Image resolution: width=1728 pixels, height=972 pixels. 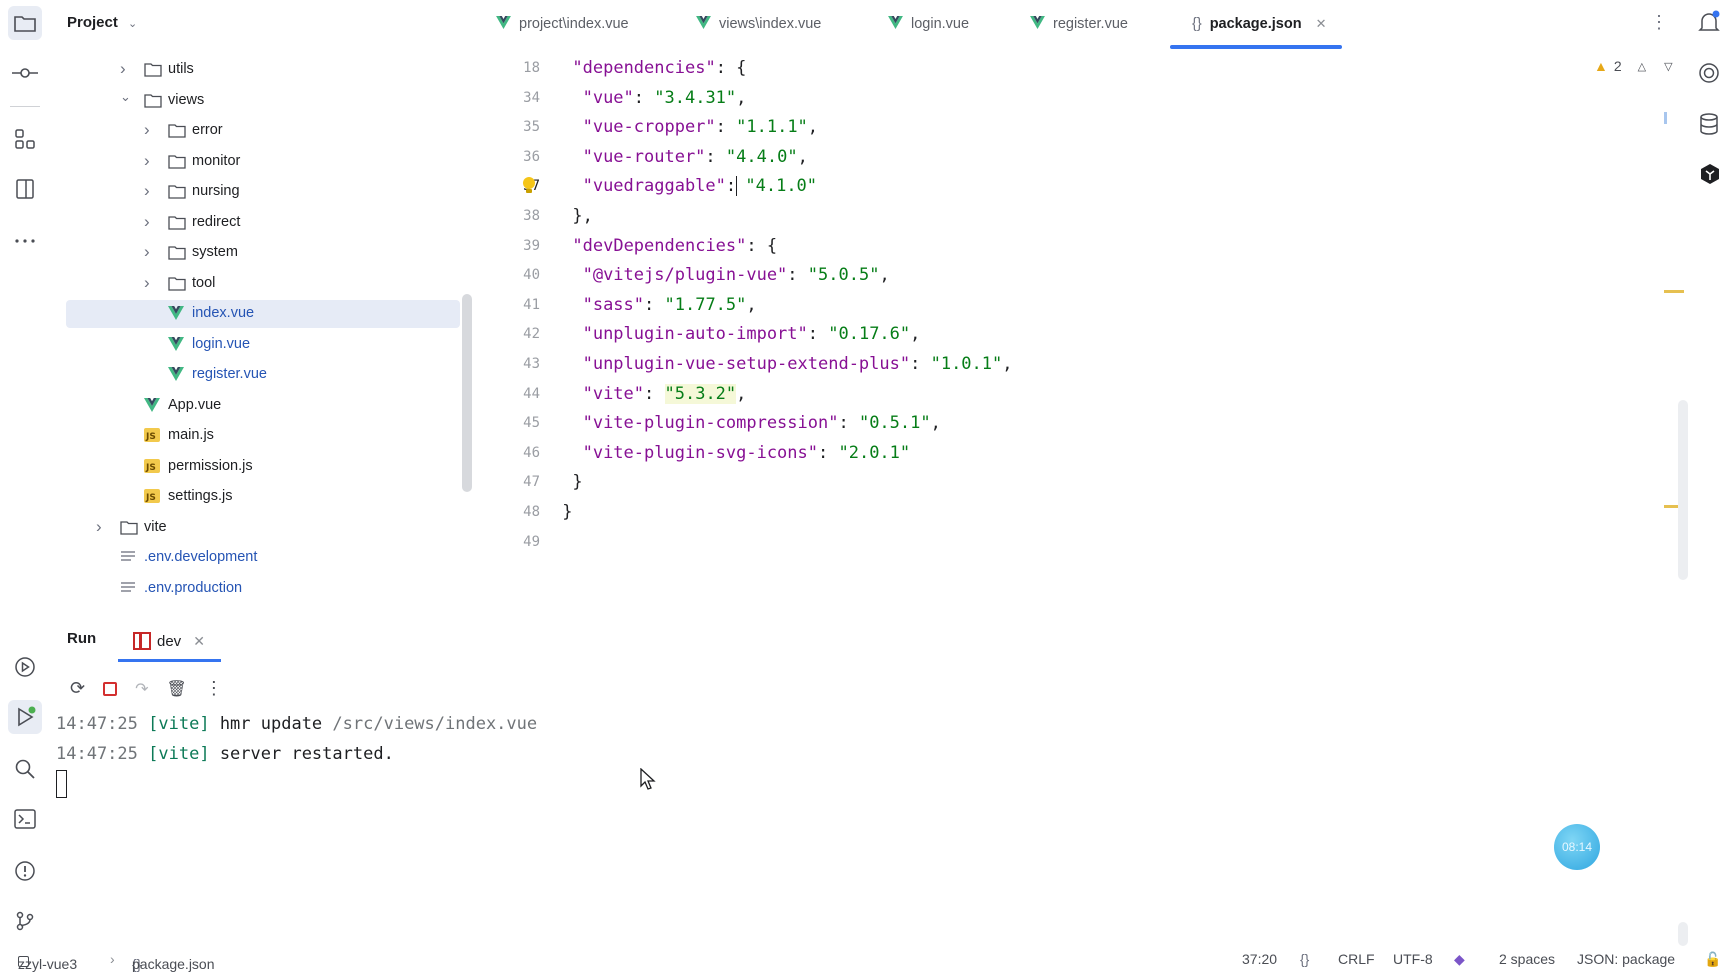 What do you see at coordinates (306, 754) in the screenshot?
I see `console-msg: server restarted.` at bounding box center [306, 754].